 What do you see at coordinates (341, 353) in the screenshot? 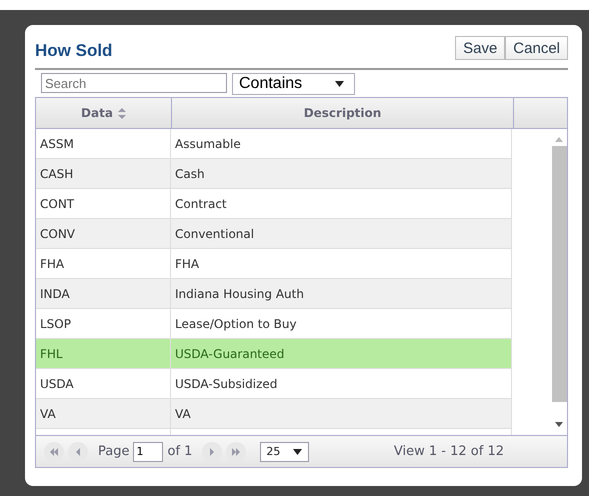
I see `table-cell: USDA-Guaranteed` at bounding box center [341, 353].